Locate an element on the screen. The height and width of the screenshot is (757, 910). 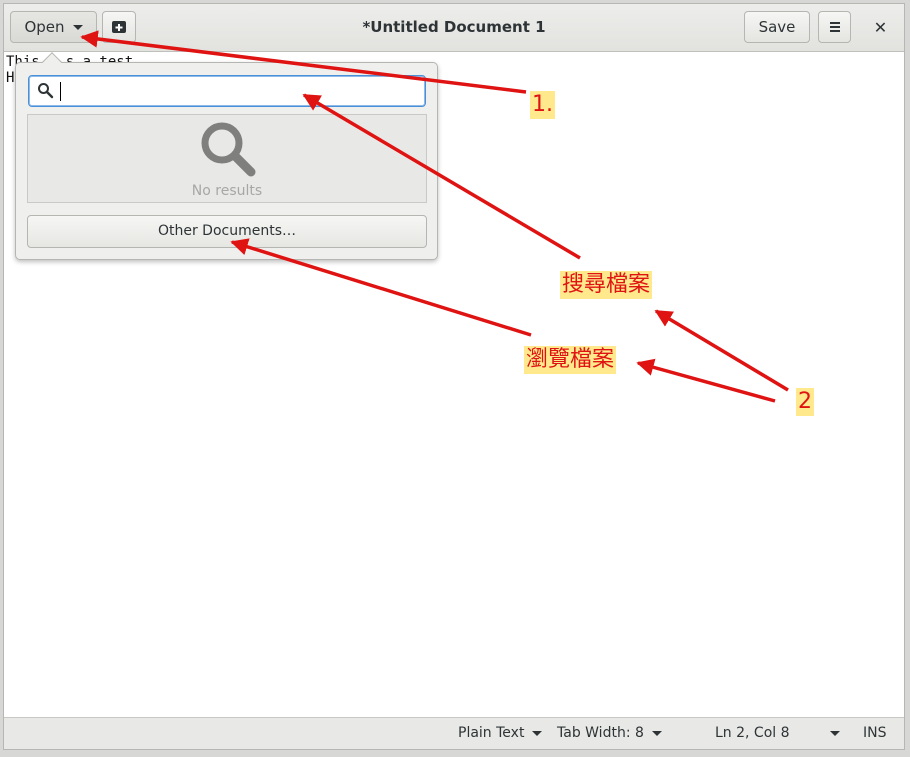
annotation-search-files: 搜尋檔案 is located at coordinates (606, 285).